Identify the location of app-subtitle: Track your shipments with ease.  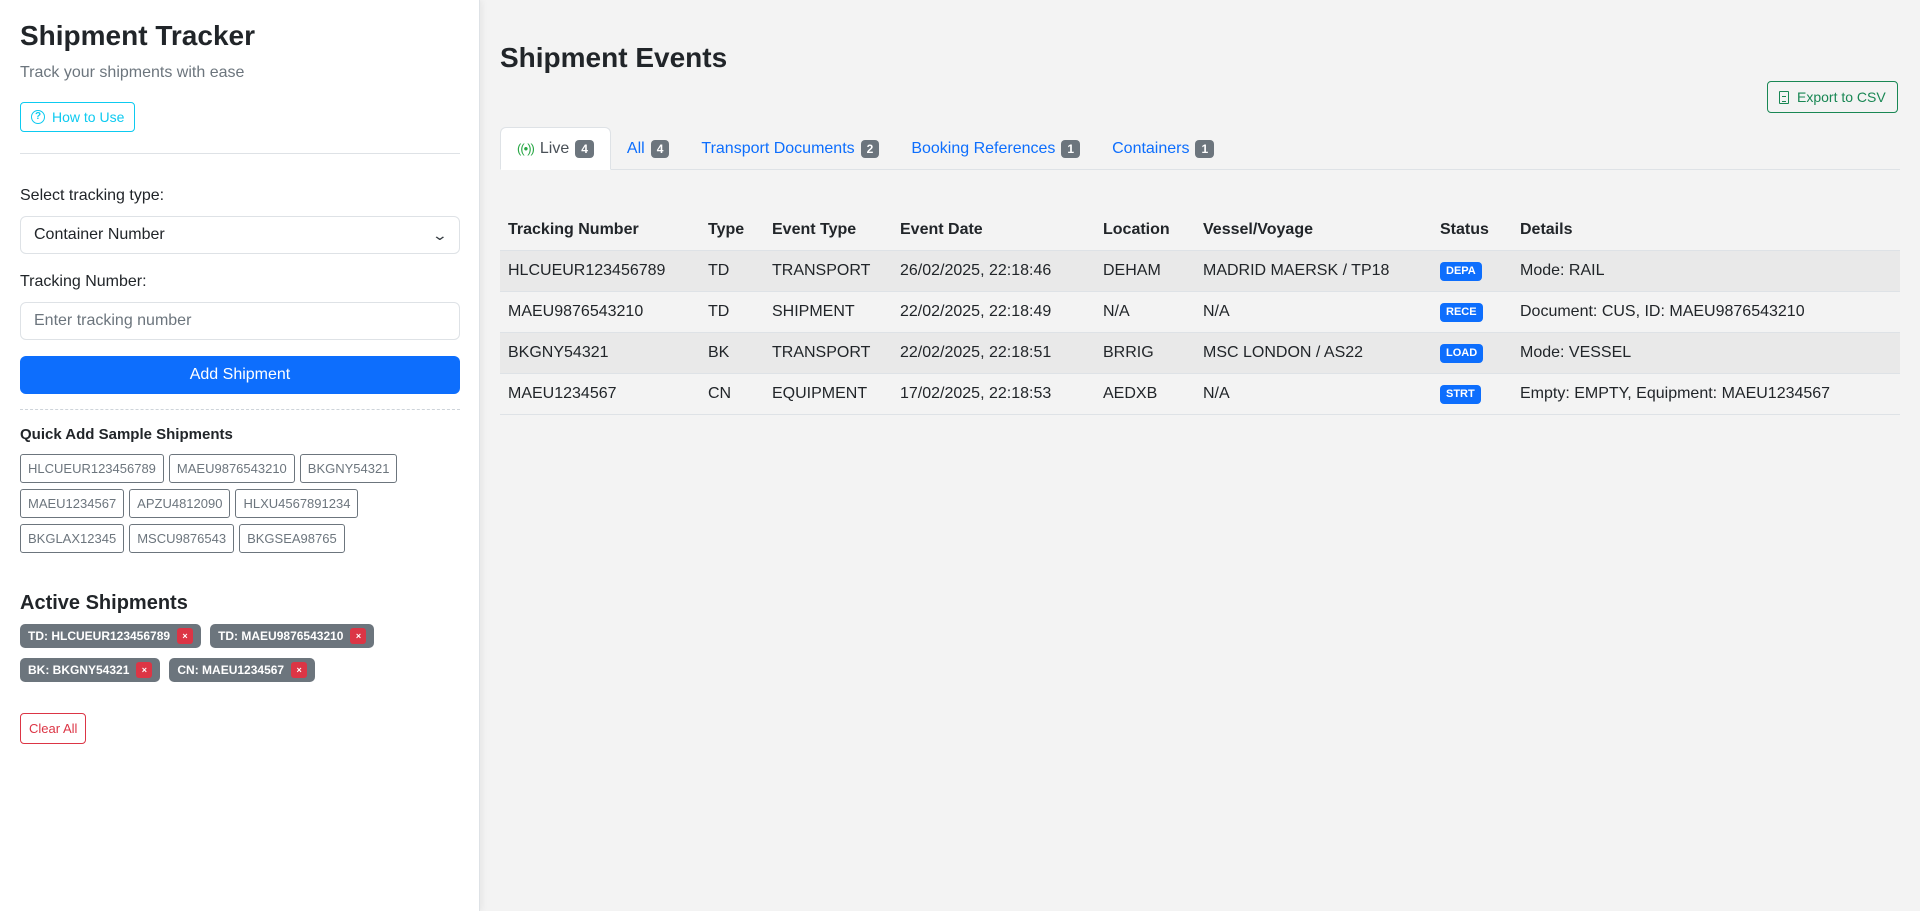
(132, 72).